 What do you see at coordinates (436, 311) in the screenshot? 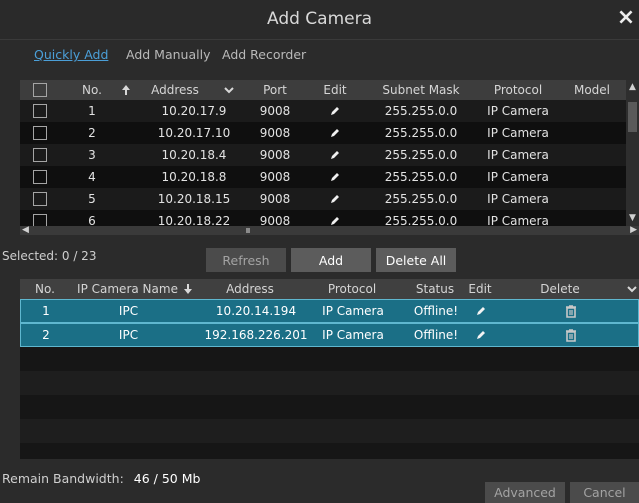
I see `row-status: Offline!` at bounding box center [436, 311].